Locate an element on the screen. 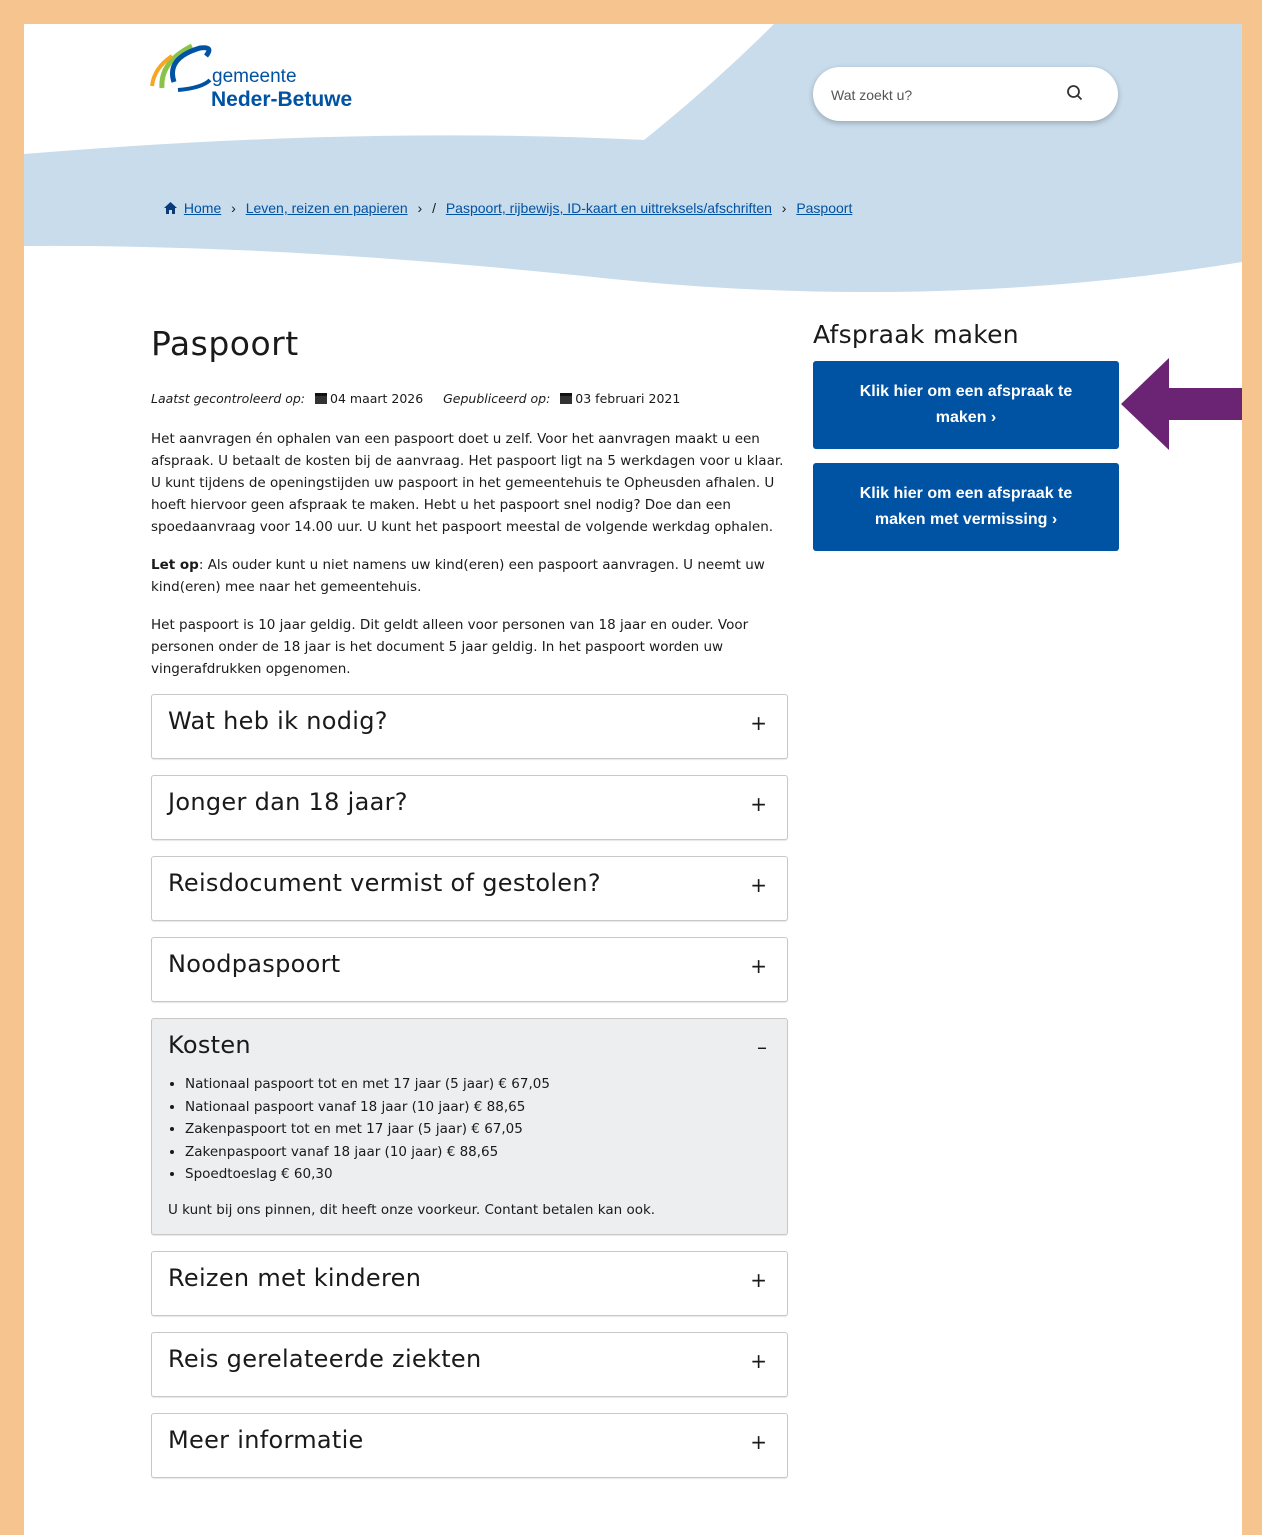 This screenshot has width=1262, height=1535. breadcrumb-leven: Leven, reizen en papieren is located at coordinates (327, 208).